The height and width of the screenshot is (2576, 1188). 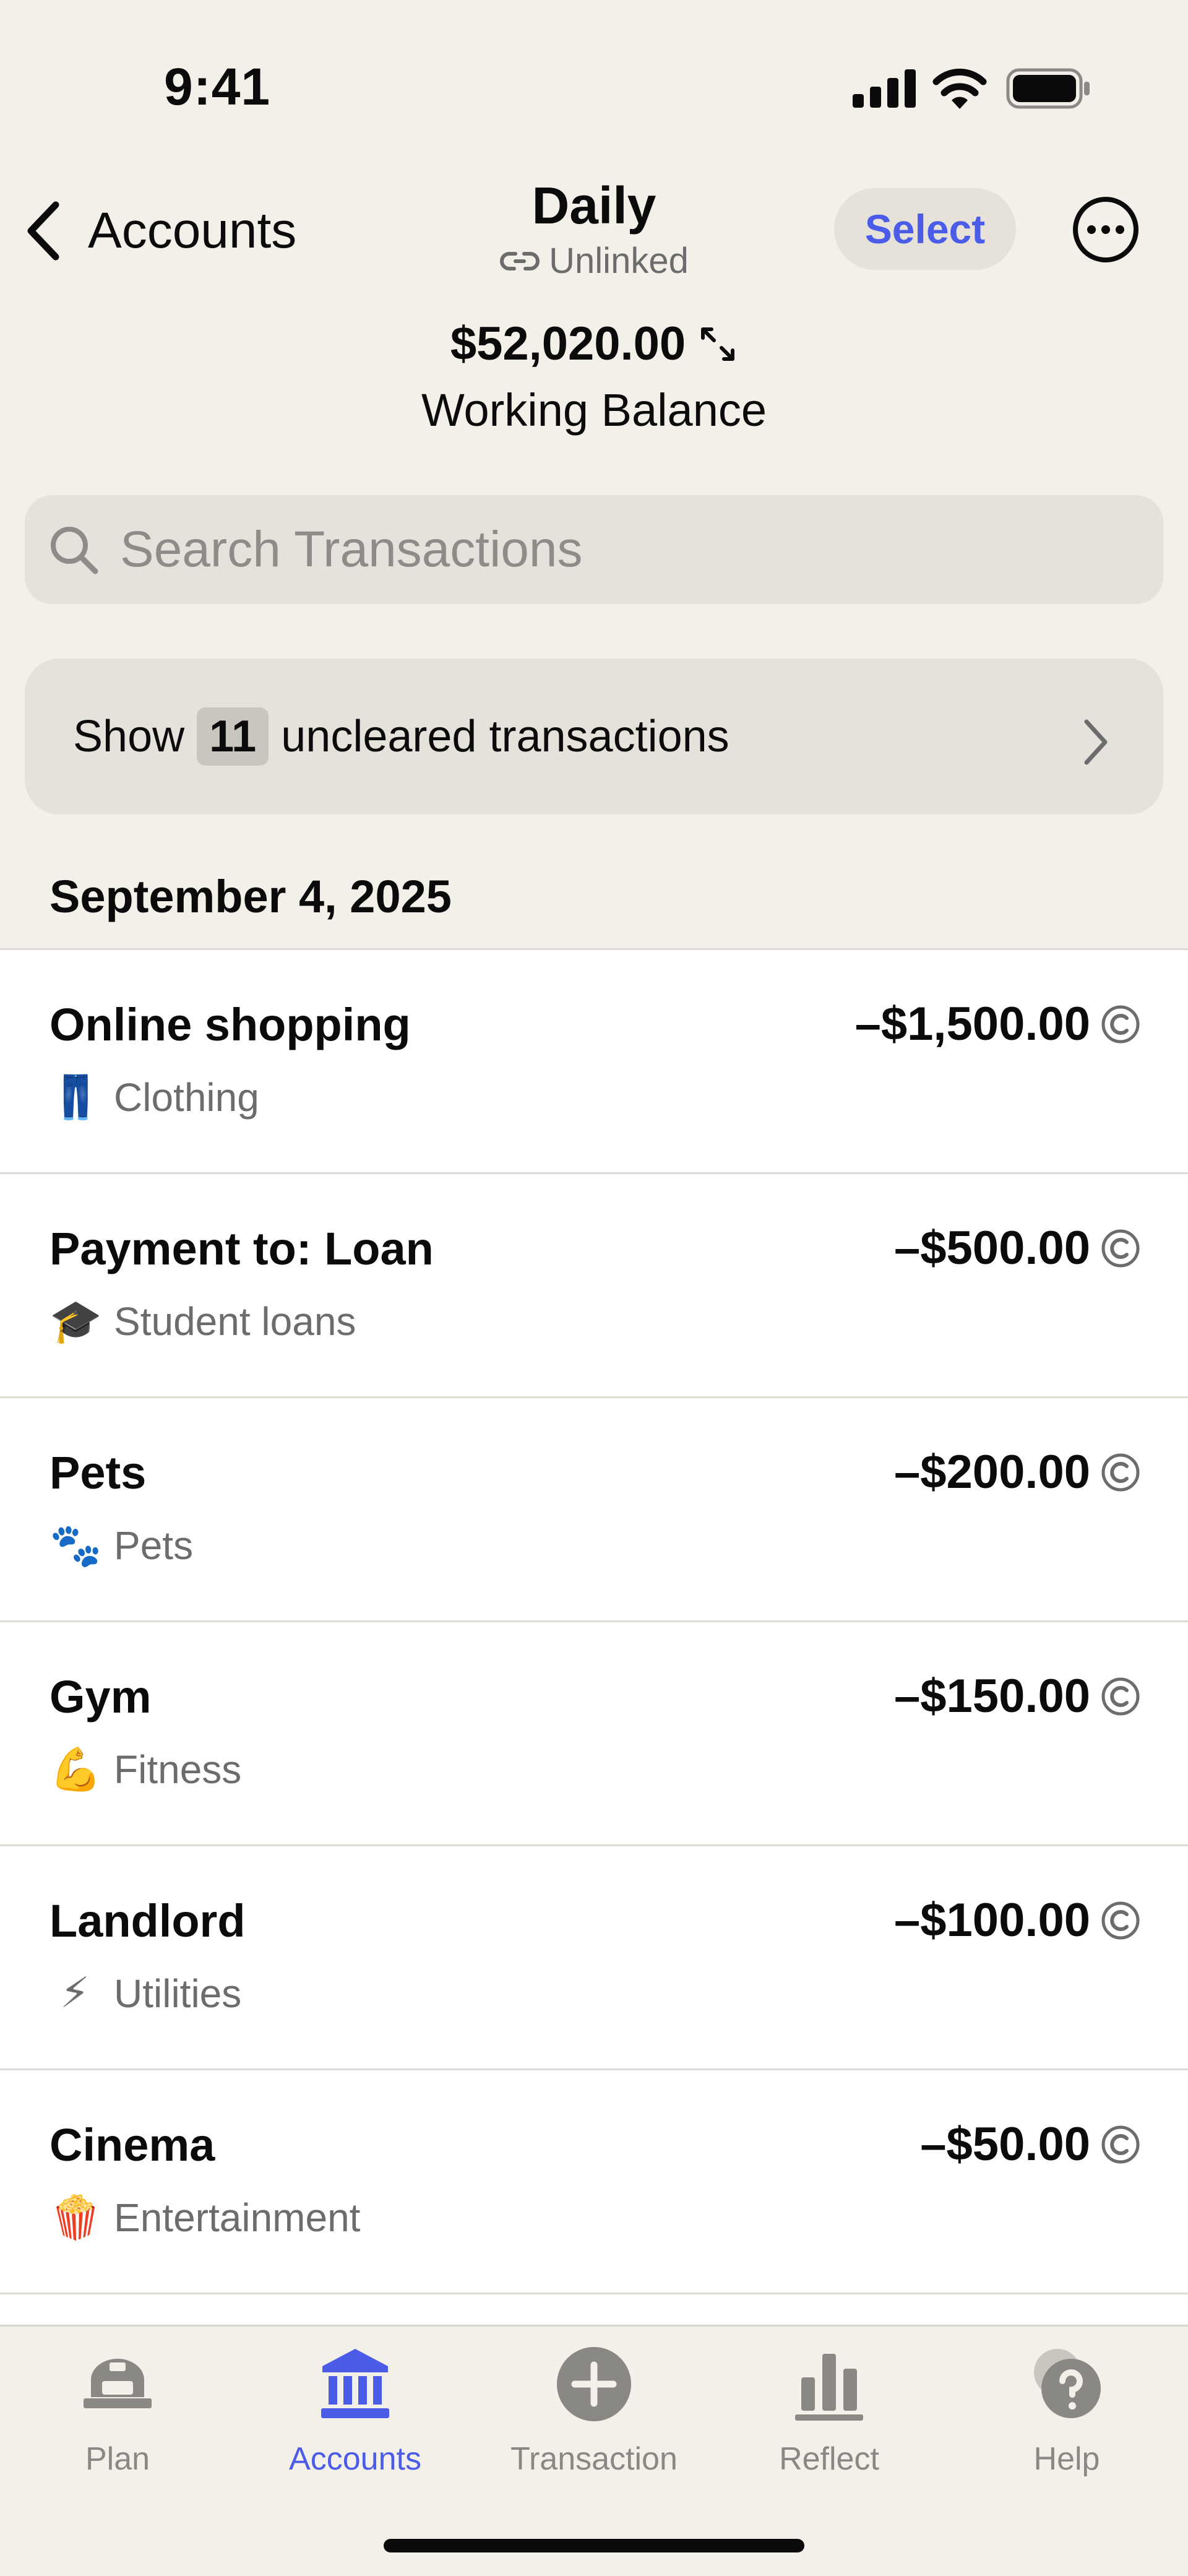 I want to click on transaction-row: Gym –$150.00 💪 Fitness, so click(x=594, y=1732).